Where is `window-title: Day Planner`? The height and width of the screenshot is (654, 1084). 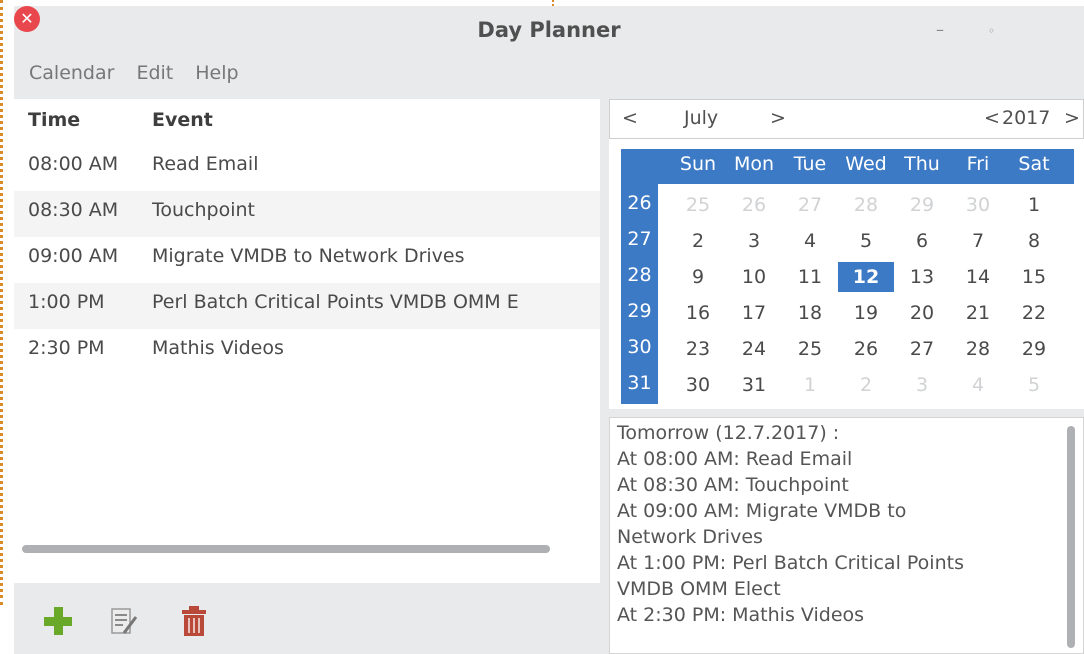
window-title: Day Planner is located at coordinates (549, 30).